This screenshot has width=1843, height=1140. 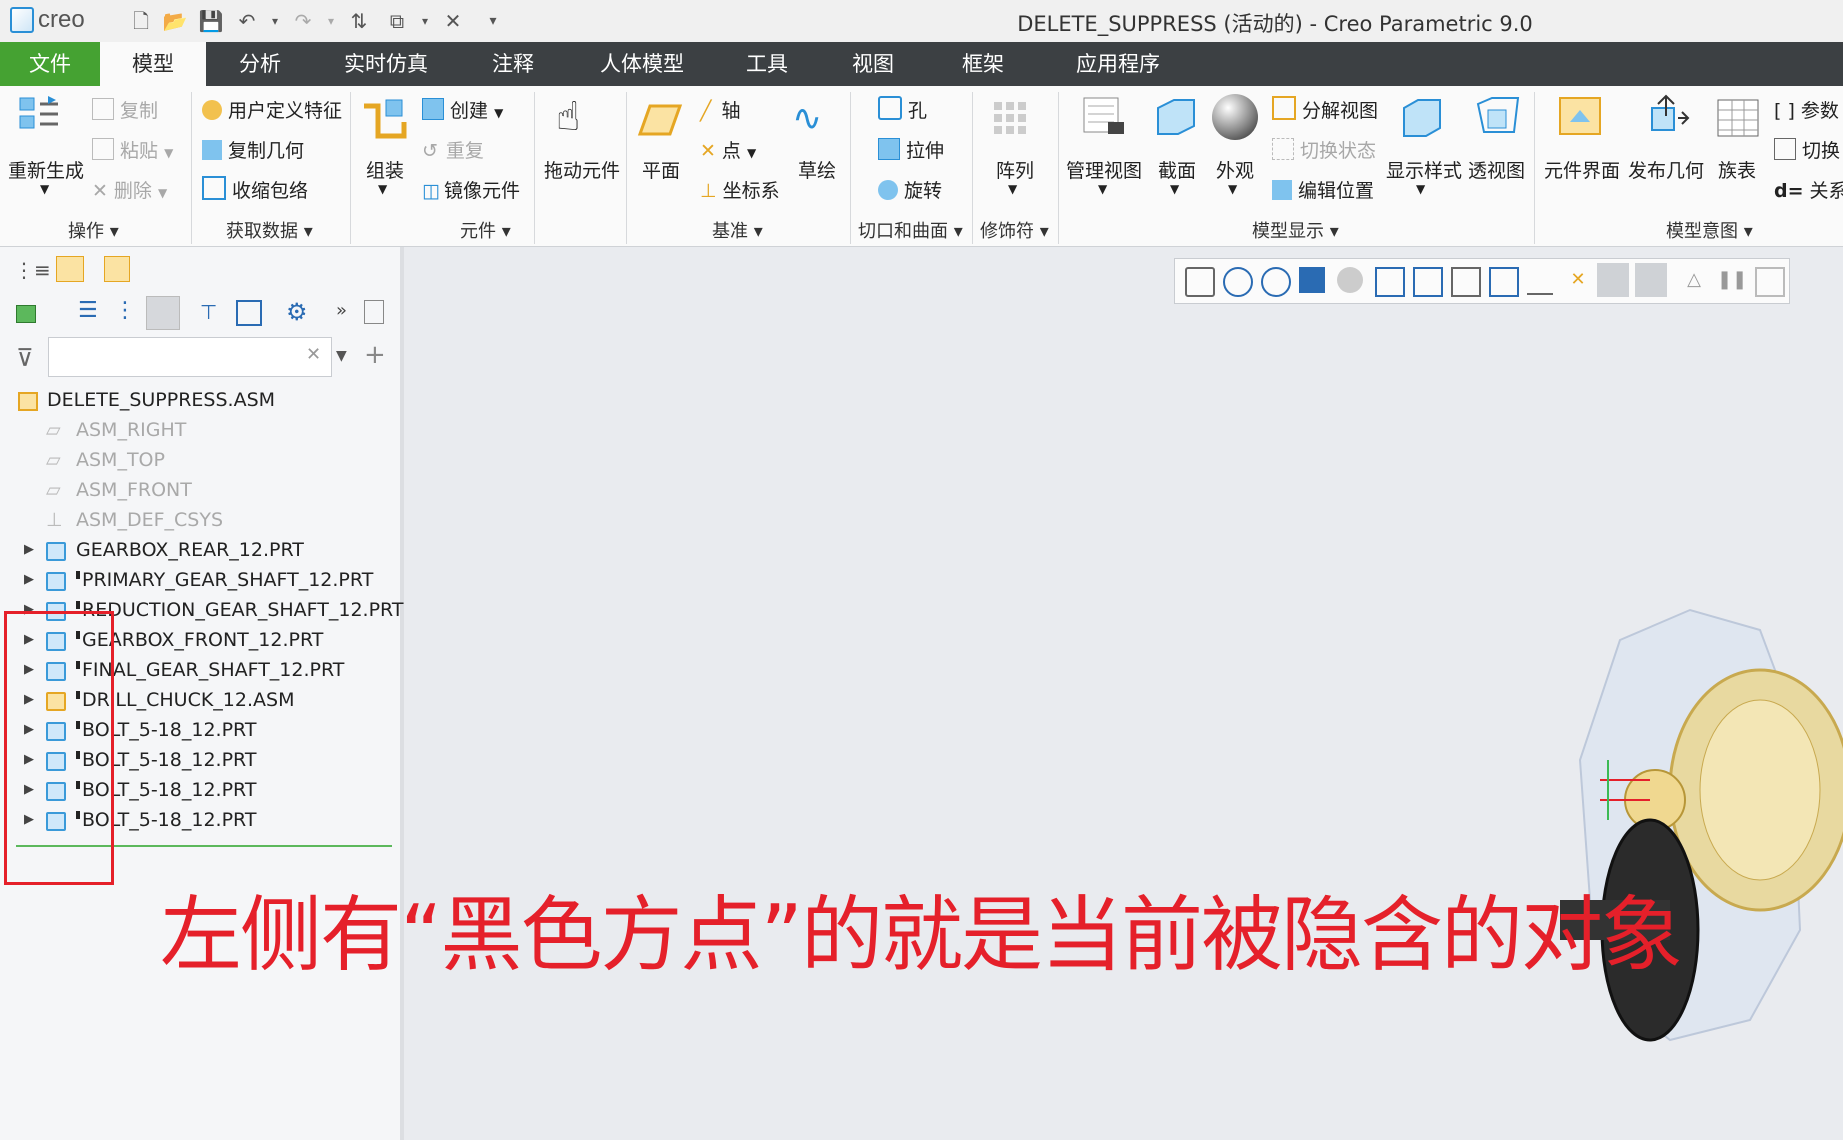 I want to click on switch-button: 切换, so click(x=1807, y=149).